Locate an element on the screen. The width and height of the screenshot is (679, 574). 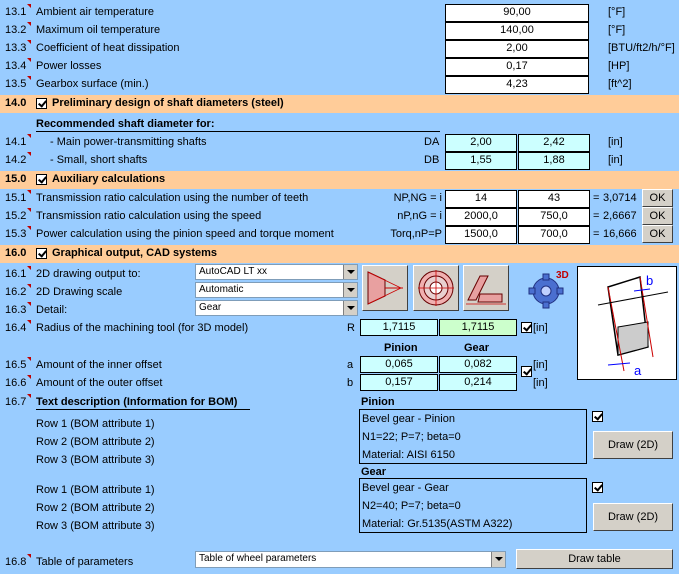
unit-label: [HP] is located at coordinates (619, 66).